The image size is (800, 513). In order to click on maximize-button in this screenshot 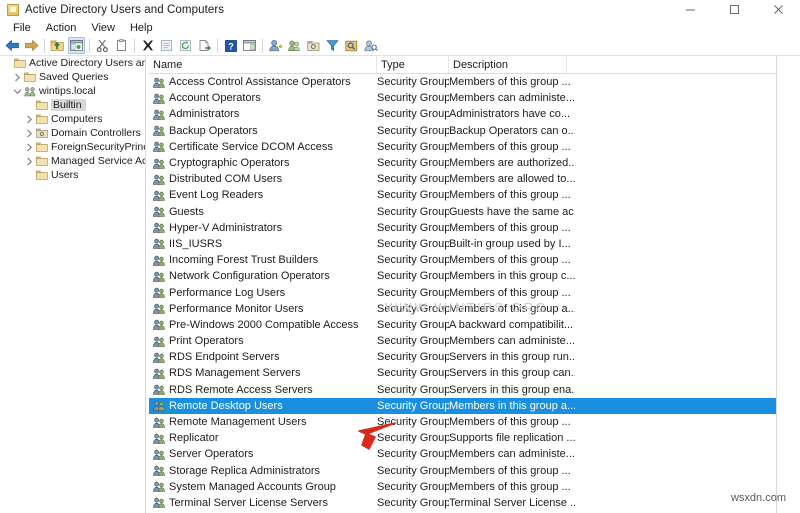, I will do `click(734, 9)`.